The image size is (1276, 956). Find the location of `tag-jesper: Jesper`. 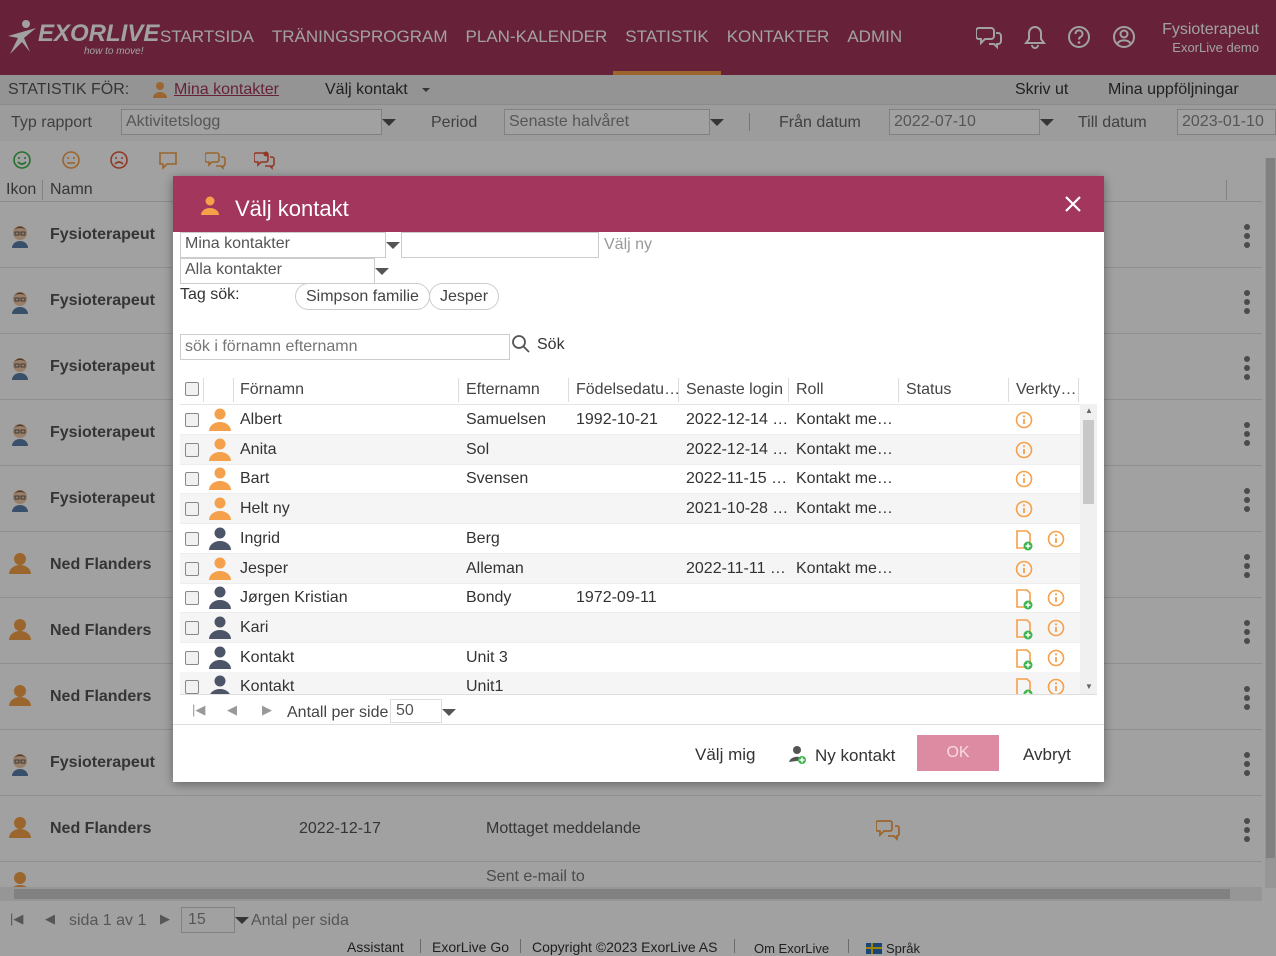

tag-jesper: Jesper is located at coordinates (464, 296).